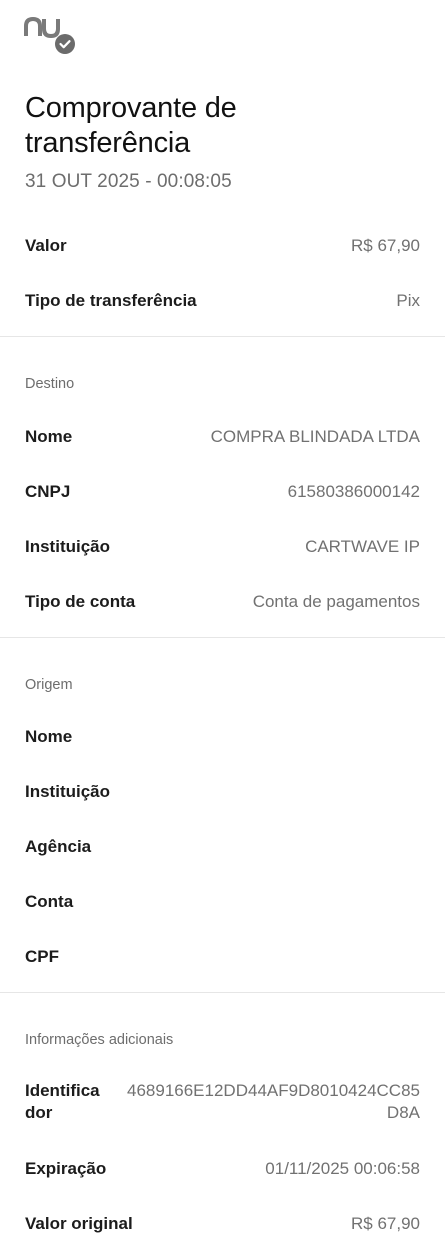  I want to click on row-value: Conta de pagamentos, so click(336, 601).